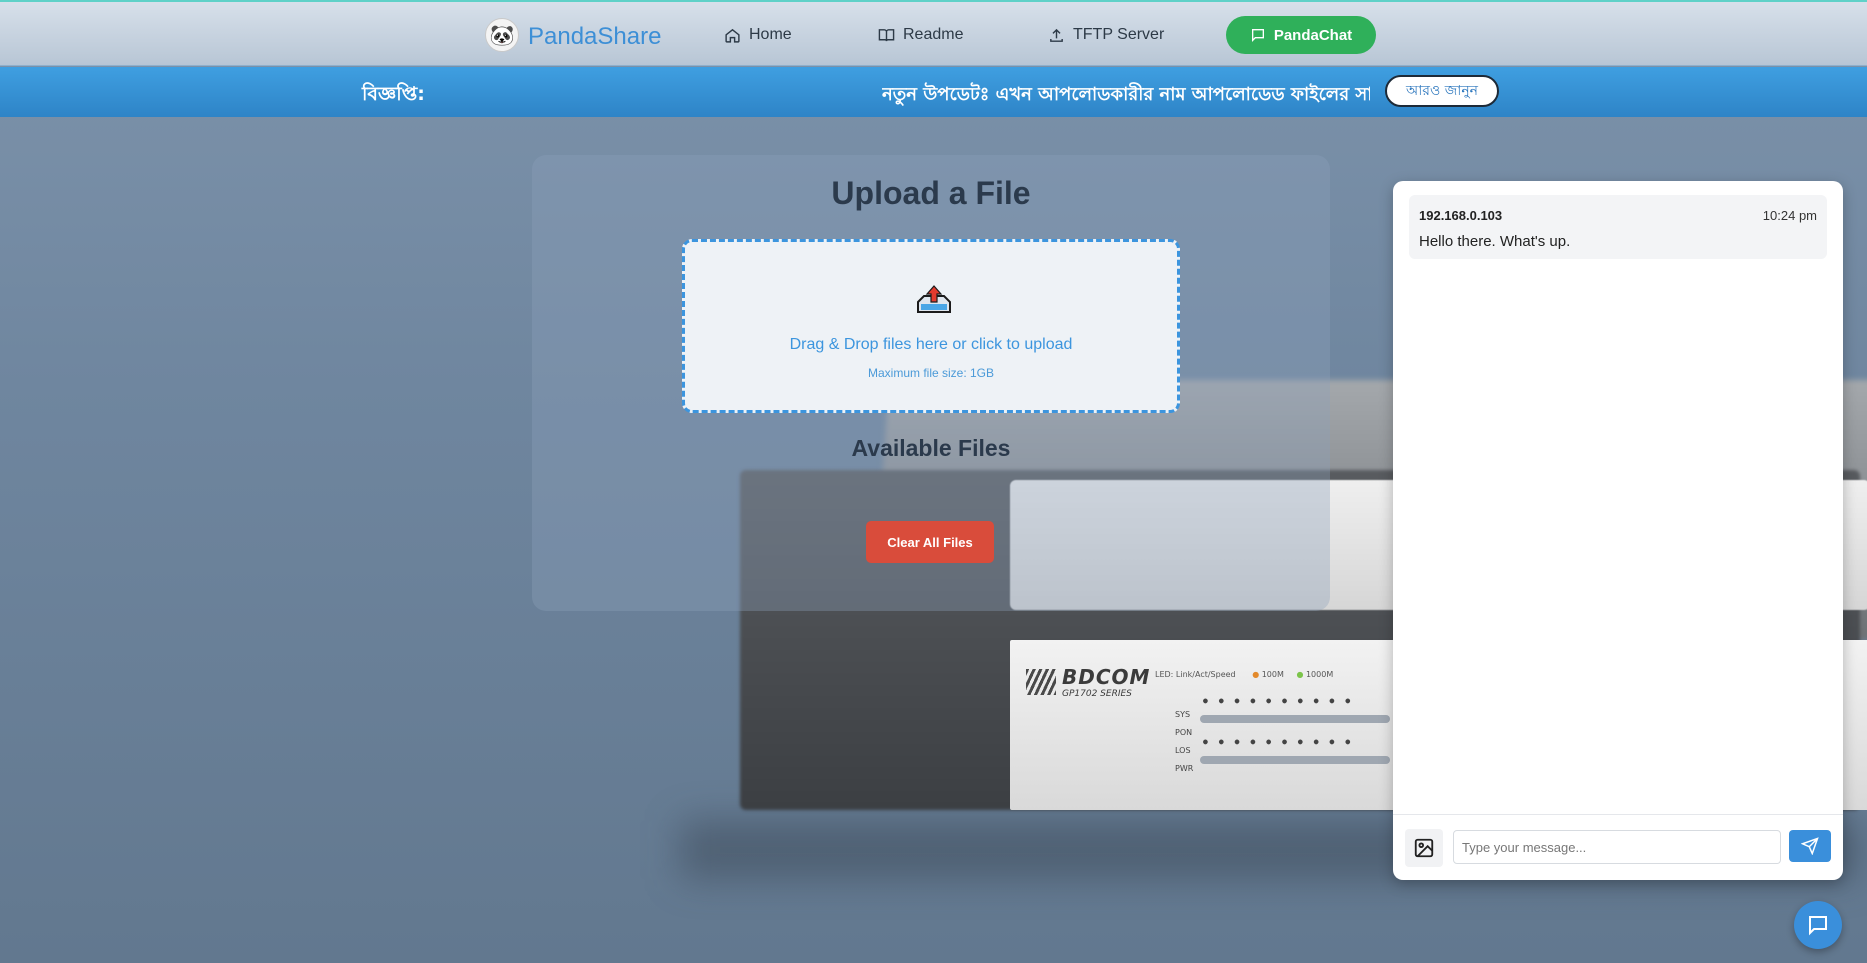 The height and width of the screenshot is (963, 1867). I want to click on device-logo-mark, so click(1041, 682).